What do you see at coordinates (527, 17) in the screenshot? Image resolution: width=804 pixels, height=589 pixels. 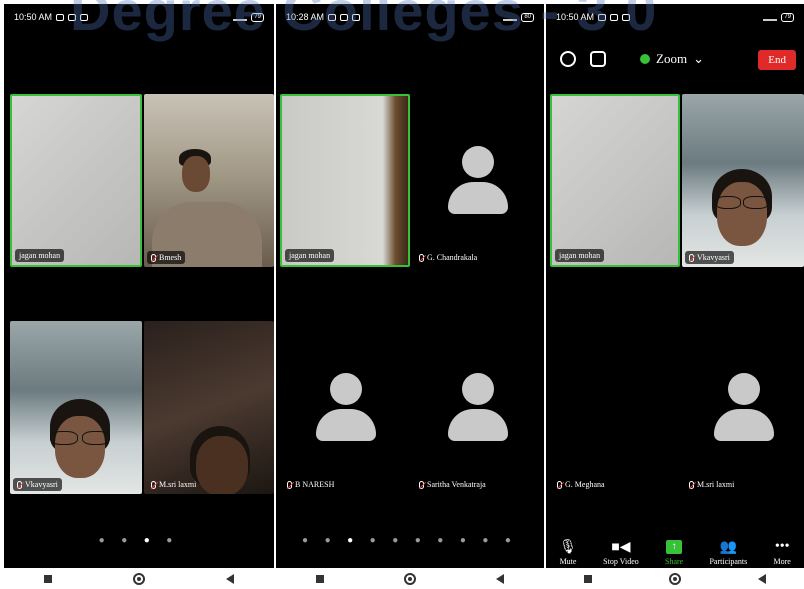 I see `battery-icon: 80` at bounding box center [527, 17].